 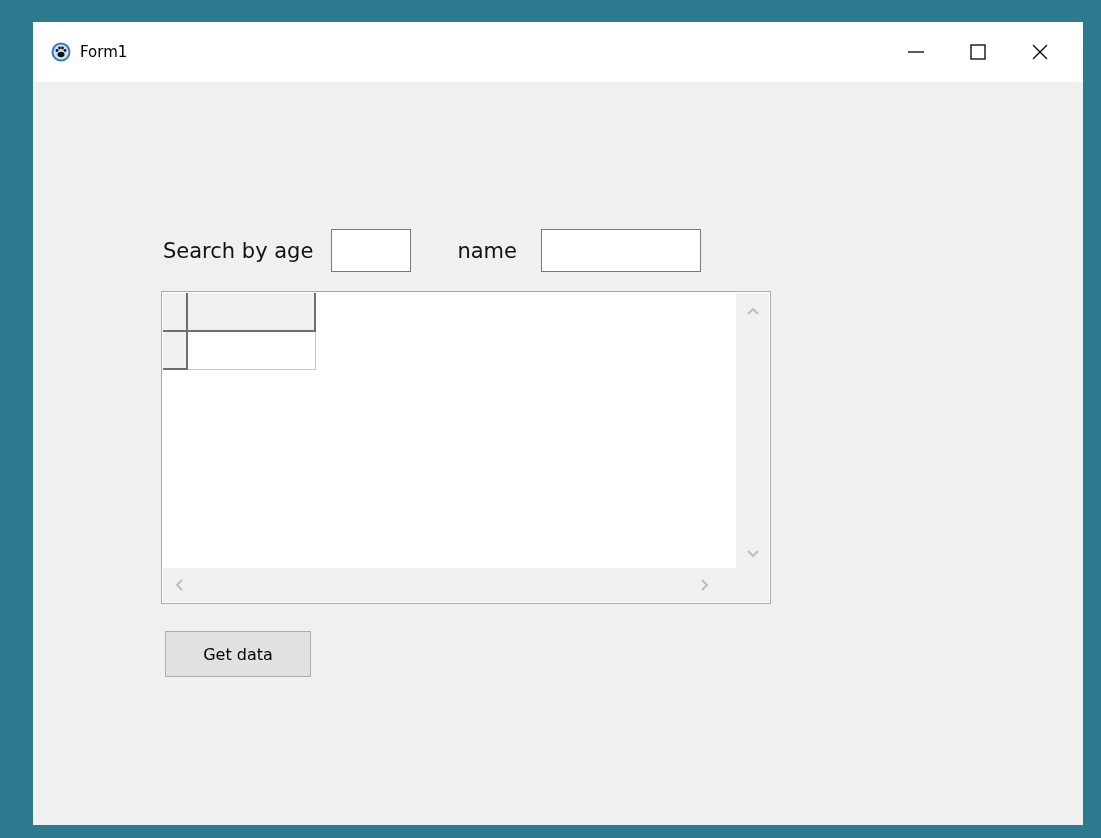 I want to click on minimize-icon, so click(x=916, y=52).